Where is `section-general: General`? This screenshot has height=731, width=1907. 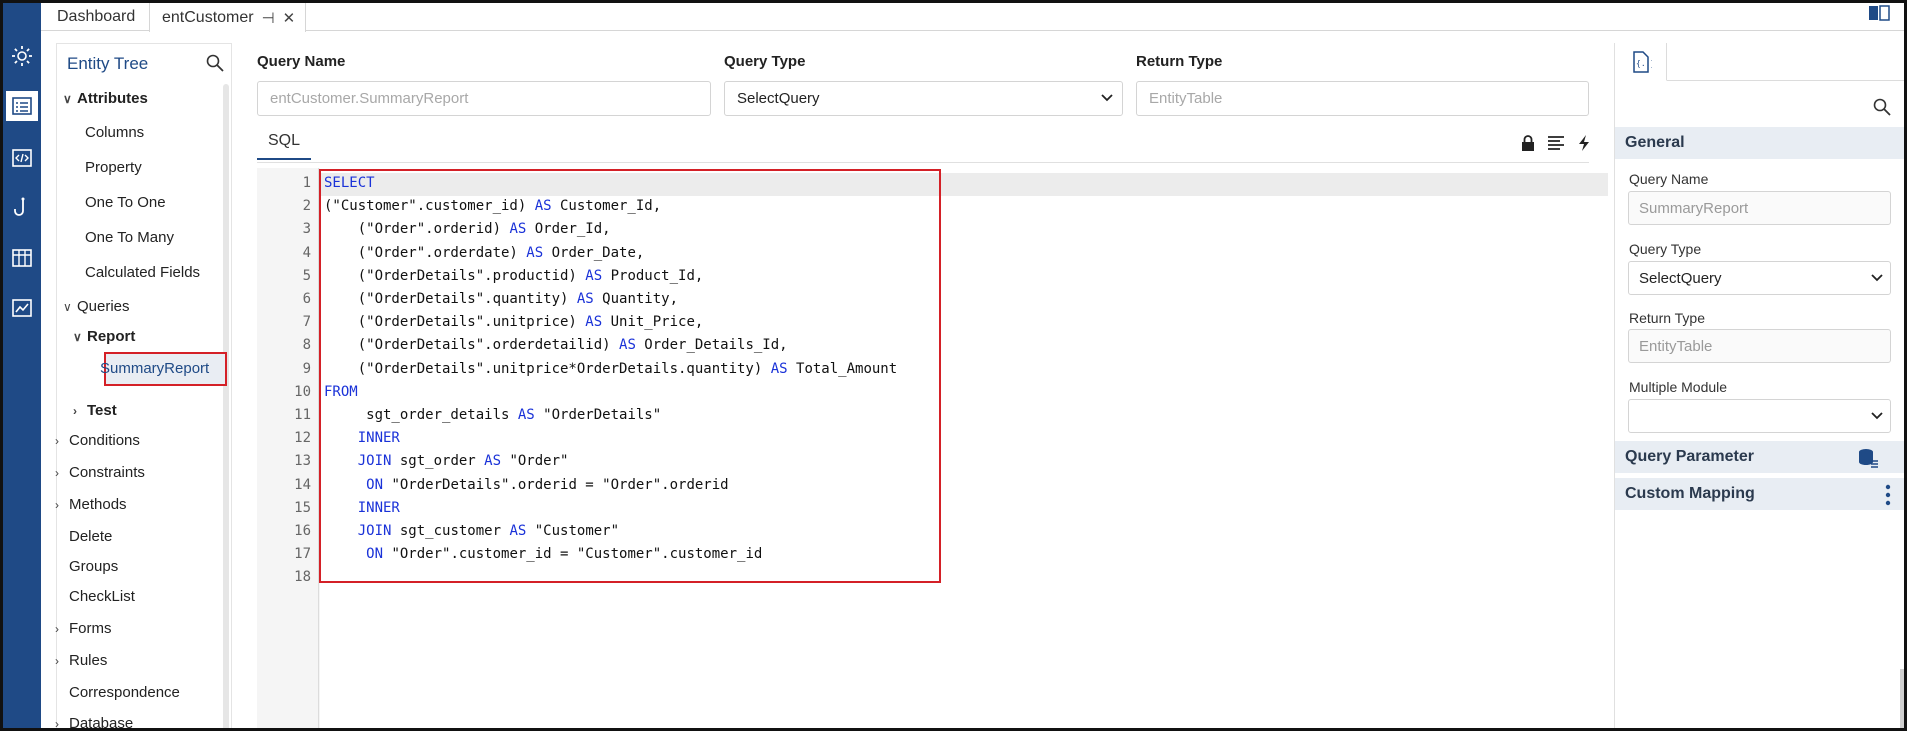
section-general: General is located at coordinates (1759, 143).